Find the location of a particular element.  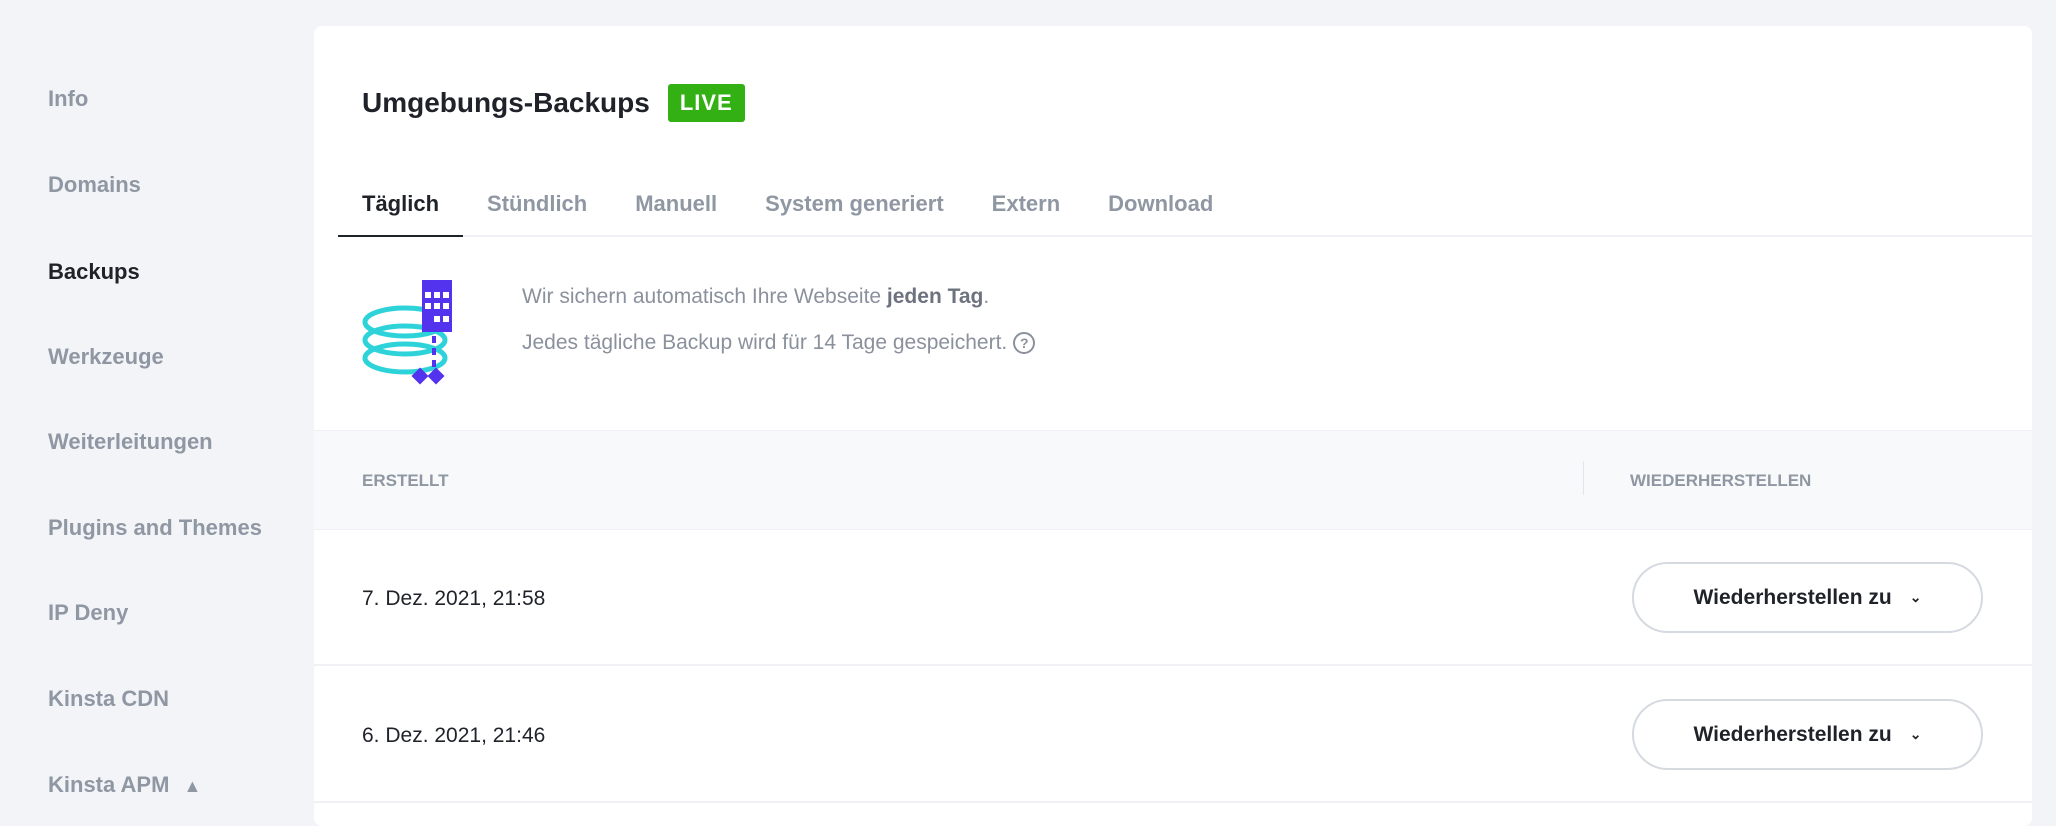

sidebar-item-label: Kinsta APM is located at coordinates (109, 784).